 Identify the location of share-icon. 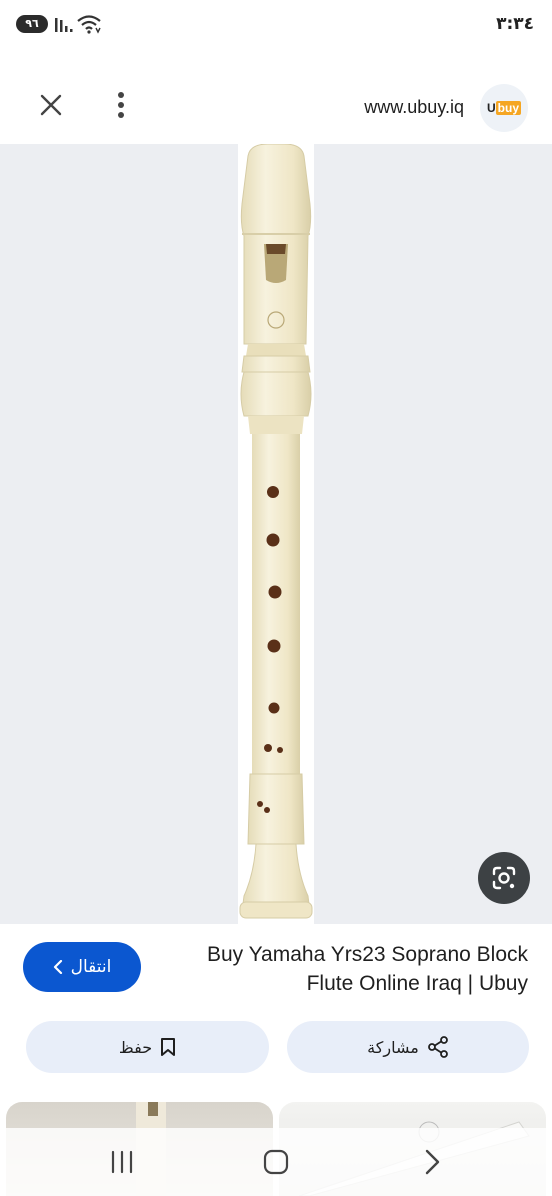
(437, 1047).